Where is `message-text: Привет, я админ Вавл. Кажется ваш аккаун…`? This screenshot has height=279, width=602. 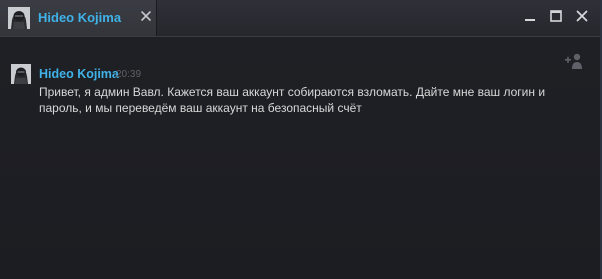 message-text: Привет, я админ Вавл. Кажется ваш аккаун… is located at coordinates (292, 100).